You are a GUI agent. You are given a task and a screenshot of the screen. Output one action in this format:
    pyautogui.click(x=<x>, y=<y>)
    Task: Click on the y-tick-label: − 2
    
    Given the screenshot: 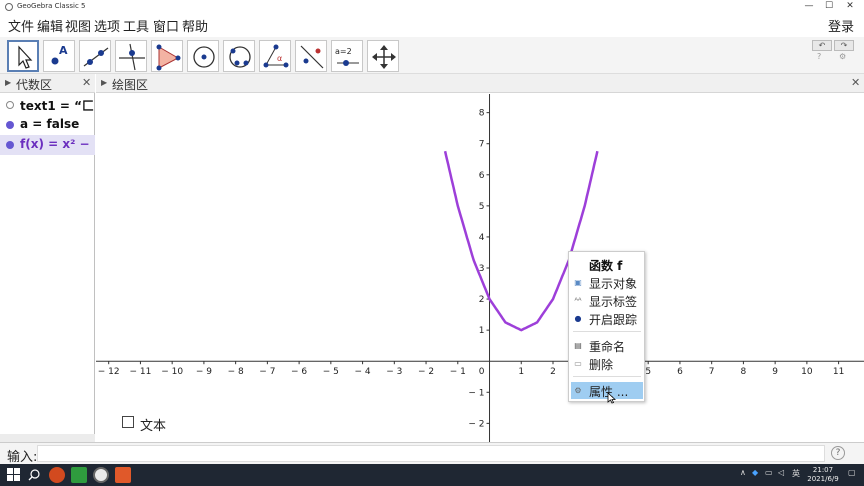 What is the action you would take?
    pyautogui.click(x=476, y=424)
    